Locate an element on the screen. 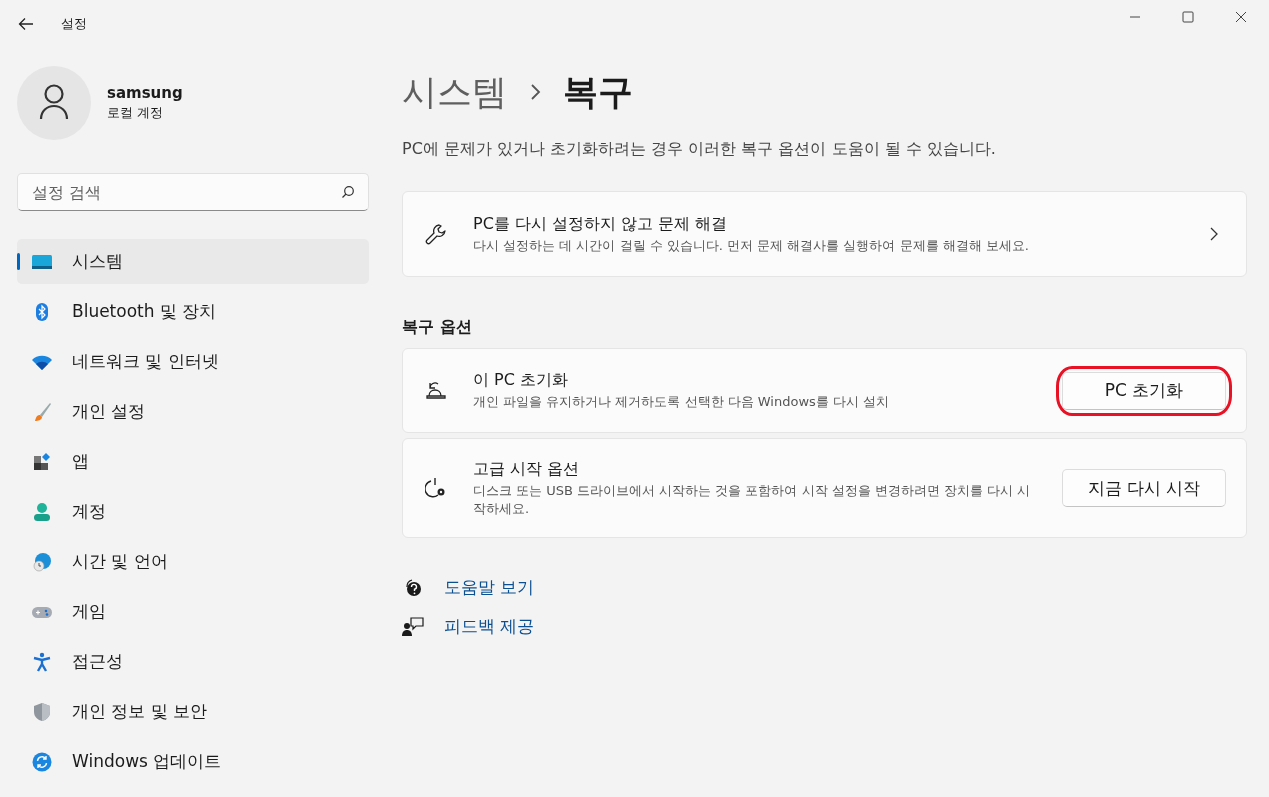 The image size is (1269, 797). account-type: 로컬 계정 is located at coordinates (136, 113).